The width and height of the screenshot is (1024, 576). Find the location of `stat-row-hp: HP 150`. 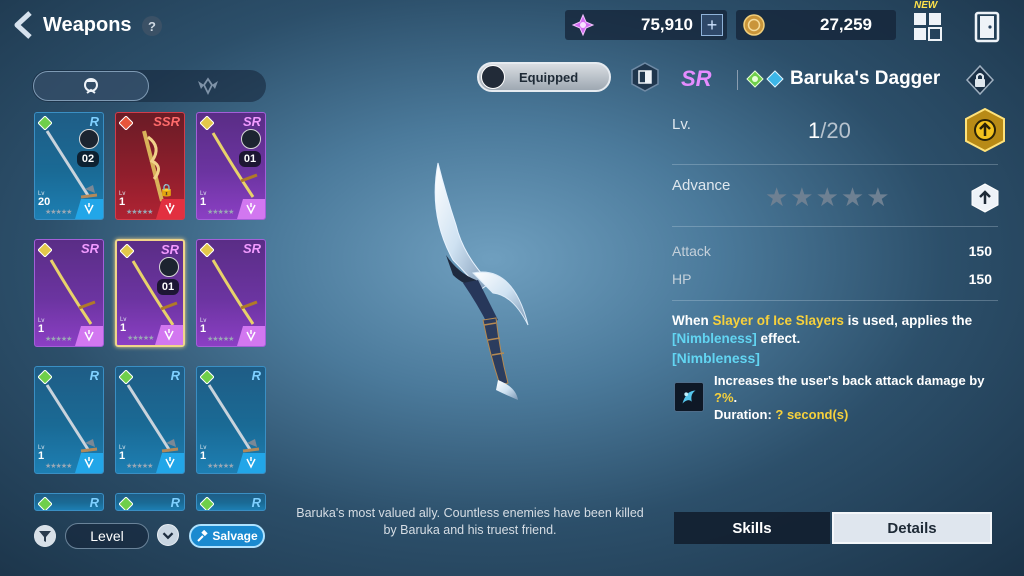

stat-row-hp: HP 150 is located at coordinates (832, 279).